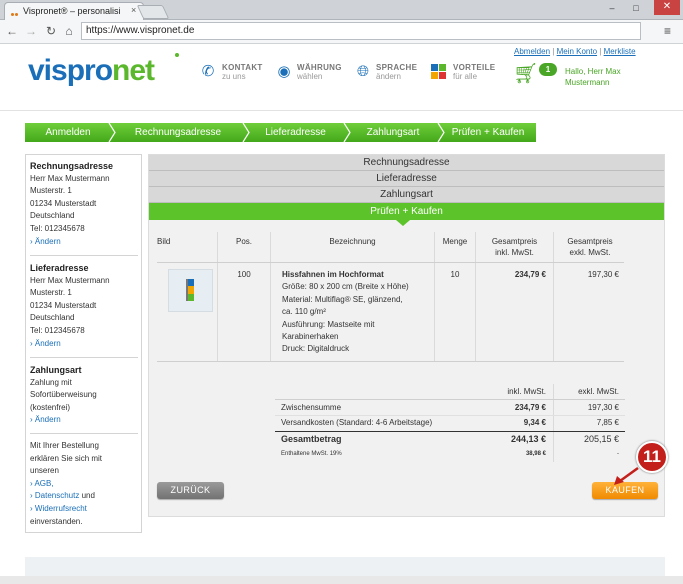 The height and width of the screenshot is (584, 683). What do you see at coordinates (406, 211) in the screenshot?
I see `accordion-review: Prüfen + Kaufen` at bounding box center [406, 211].